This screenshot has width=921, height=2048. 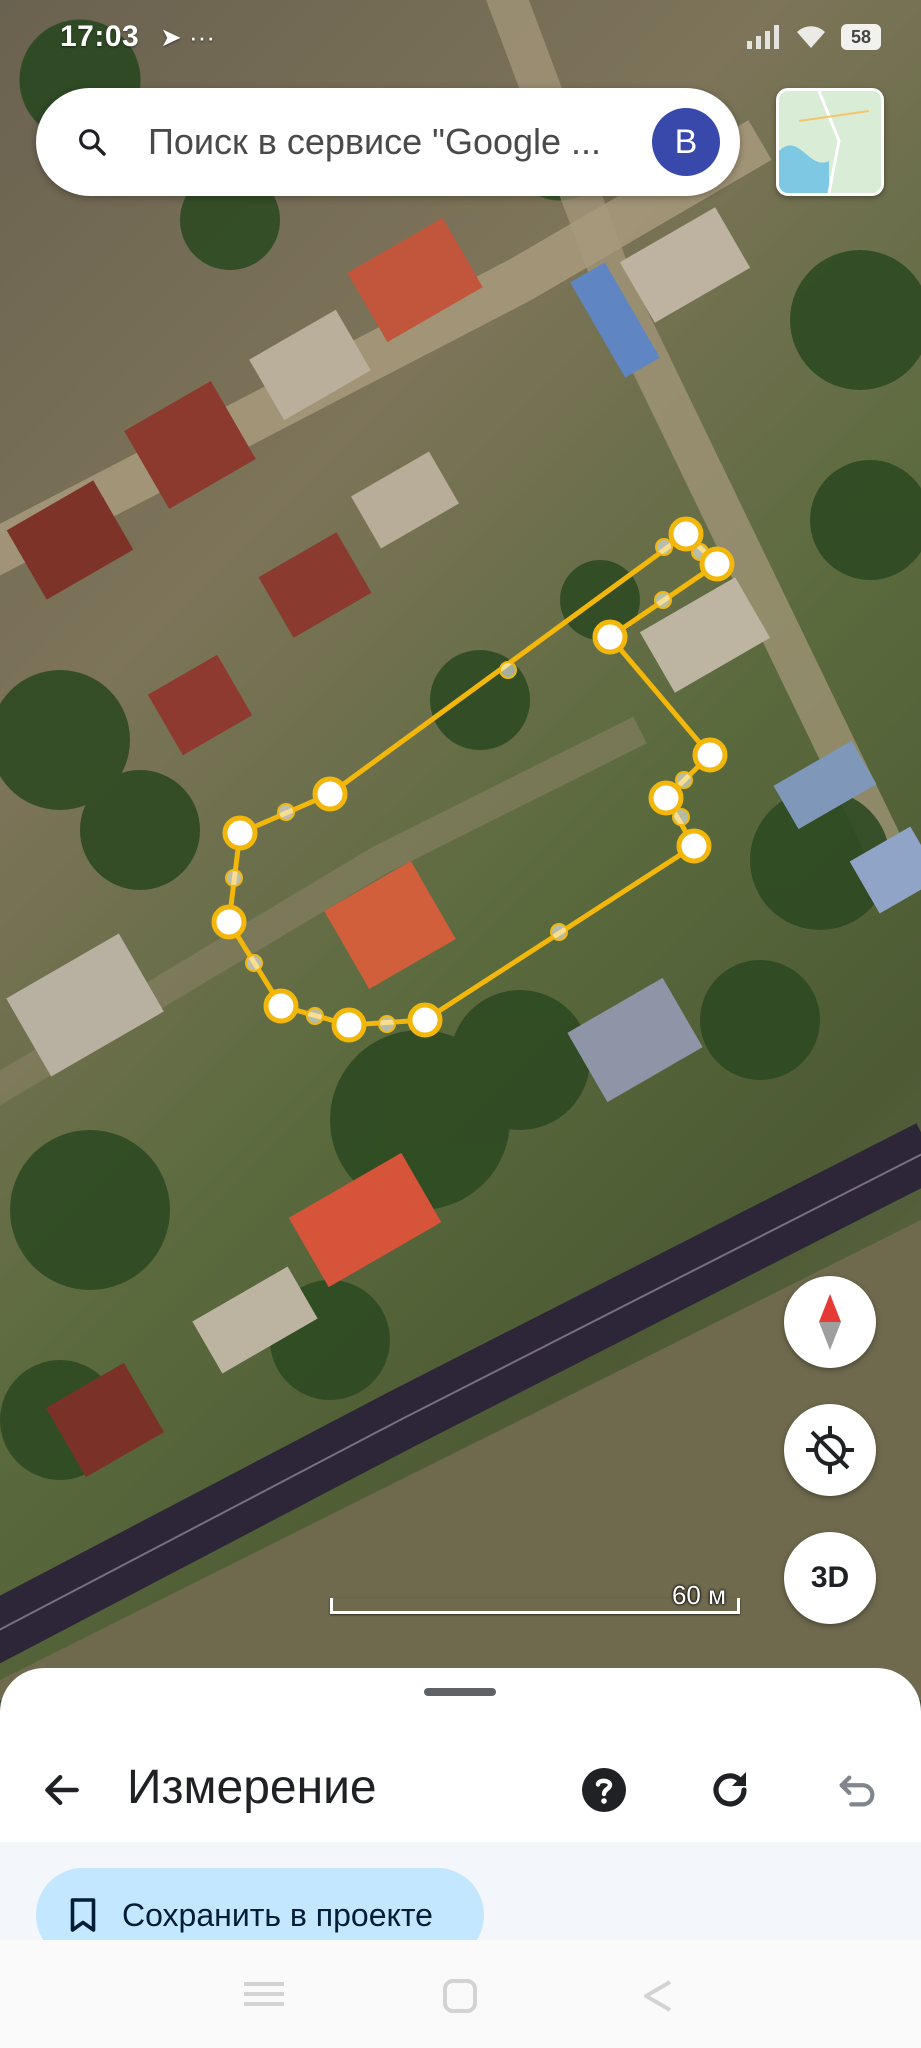 I want to click on refresh-icon, so click(x=730, y=1790).